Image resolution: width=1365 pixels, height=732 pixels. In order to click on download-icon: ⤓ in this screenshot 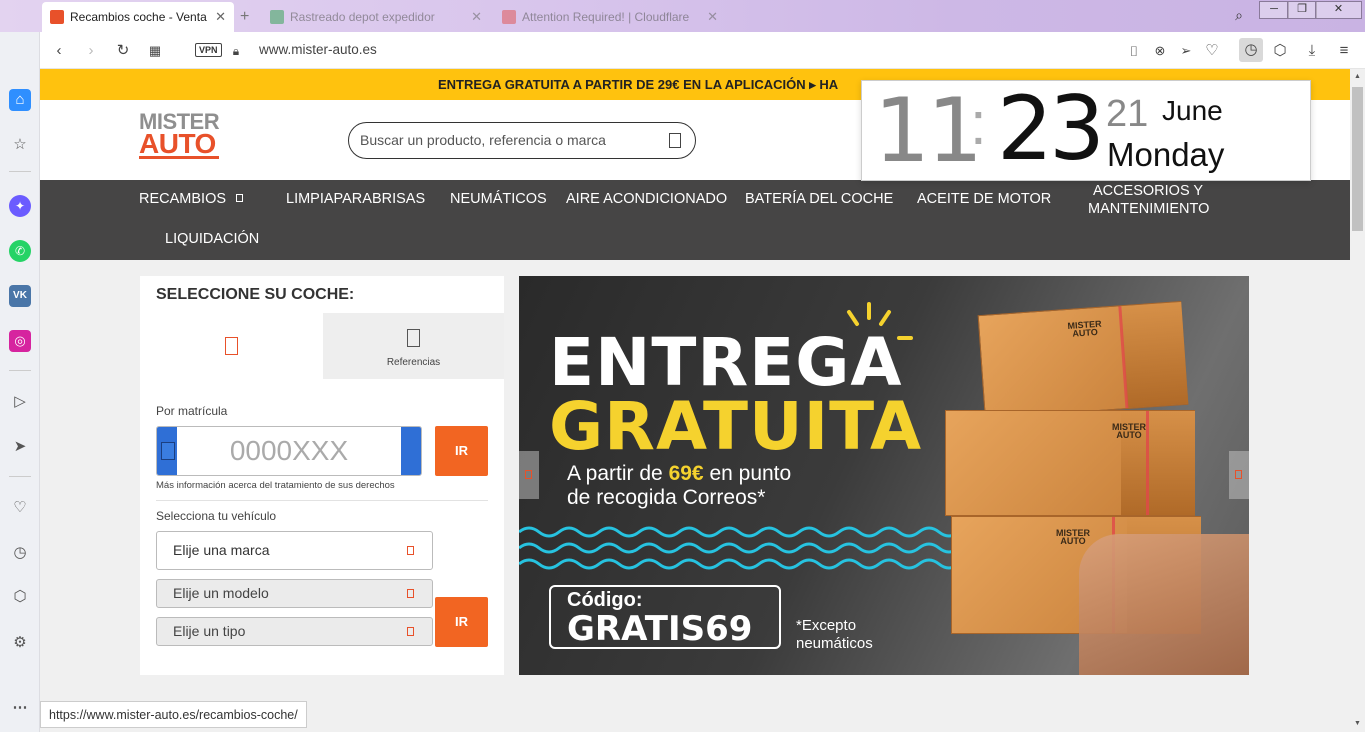, I will do `click(1312, 51)`.